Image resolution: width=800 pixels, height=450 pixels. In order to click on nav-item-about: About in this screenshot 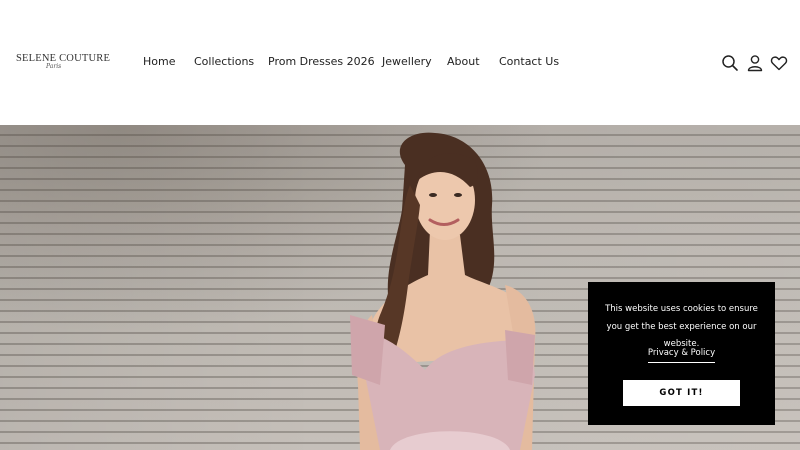, I will do `click(463, 61)`.